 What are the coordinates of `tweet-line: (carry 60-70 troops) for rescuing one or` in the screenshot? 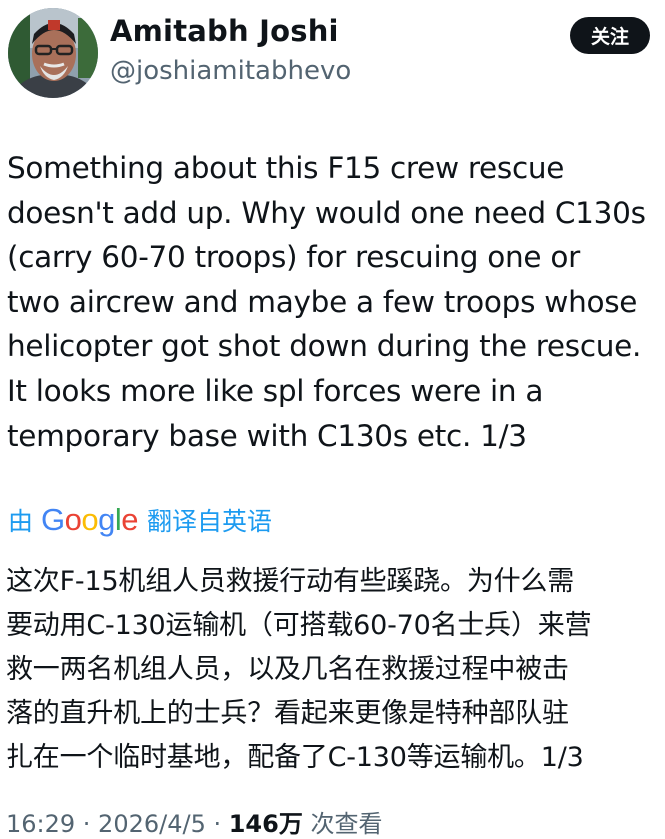 It's located at (293, 257).